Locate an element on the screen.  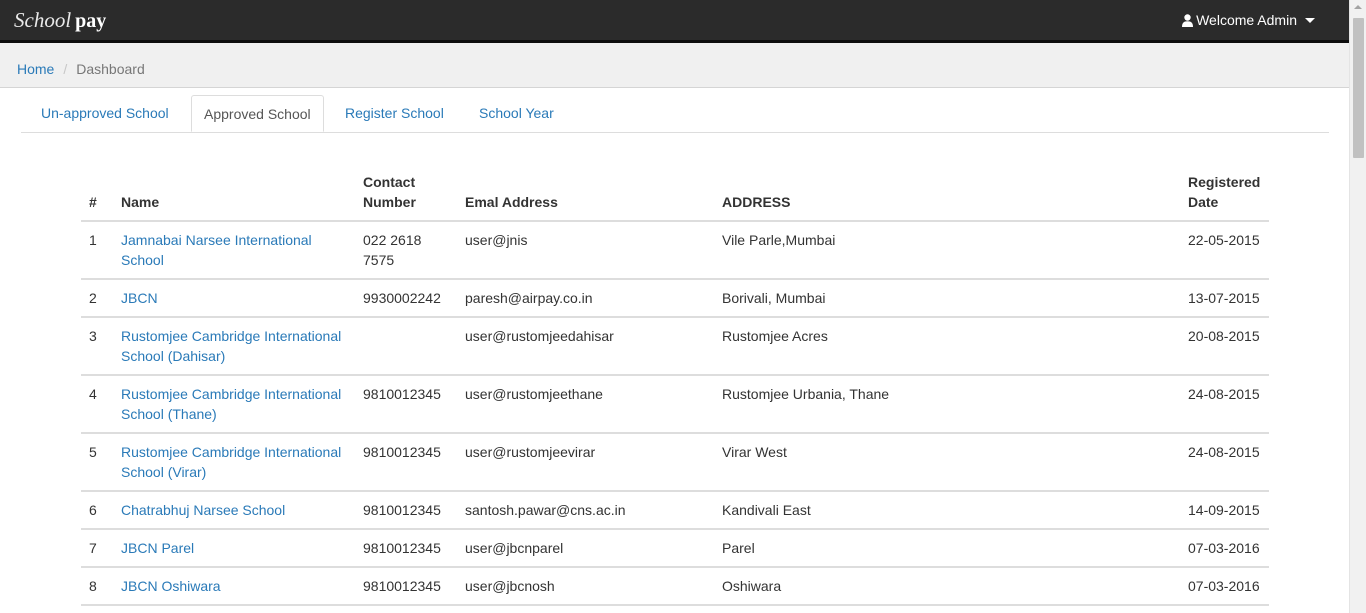
tab-register-school: Register School is located at coordinates (394, 113).